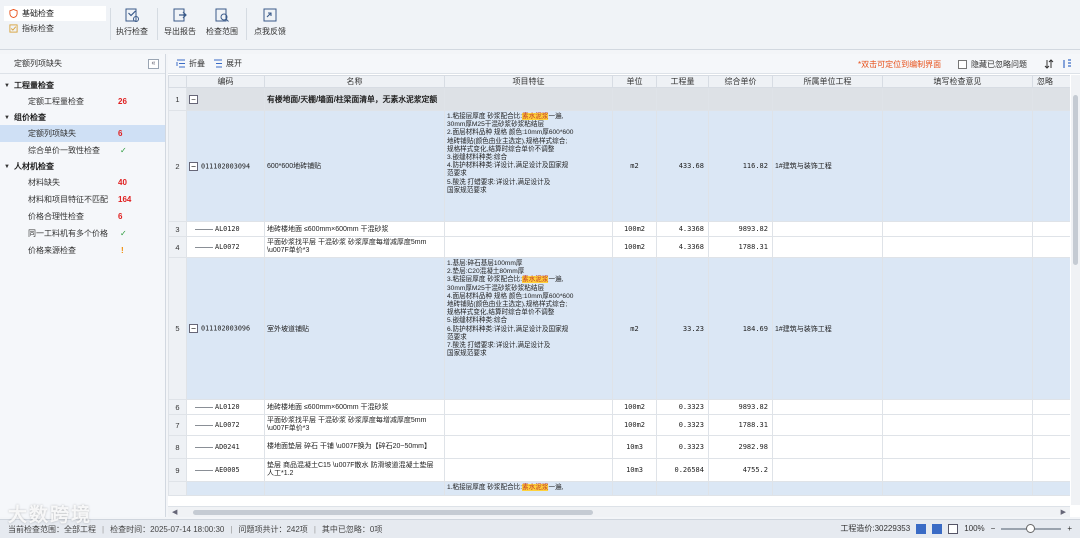 The image size is (1080, 538). Describe the element at coordinates (132, 22) in the screenshot. I see `run-check-button: 执行检查` at that location.